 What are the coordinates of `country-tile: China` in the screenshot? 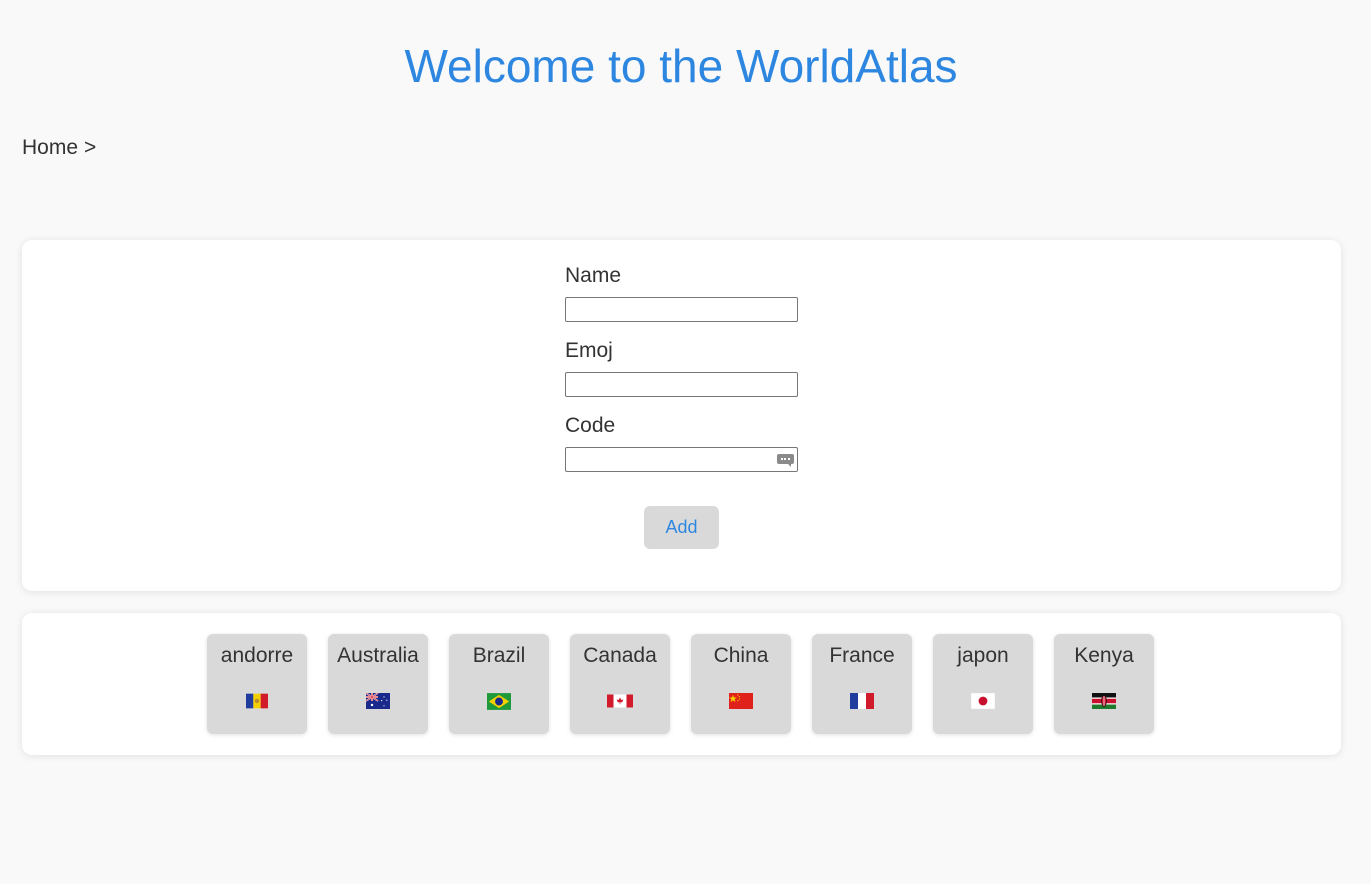 It's located at (741, 684).